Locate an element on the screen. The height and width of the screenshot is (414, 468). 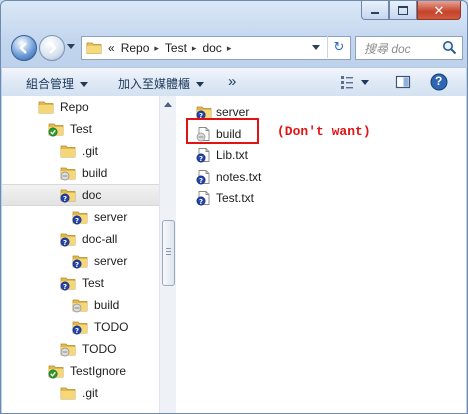
tree-item: ? Test is located at coordinates (80, 283).